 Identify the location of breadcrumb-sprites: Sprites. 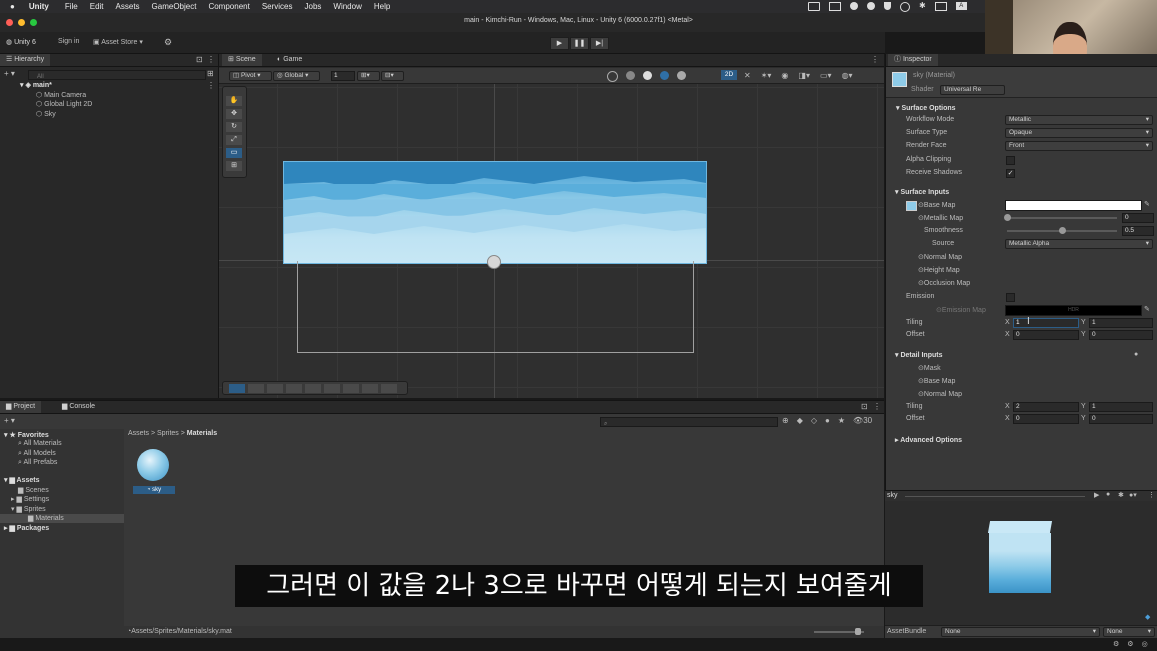
(168, 433).